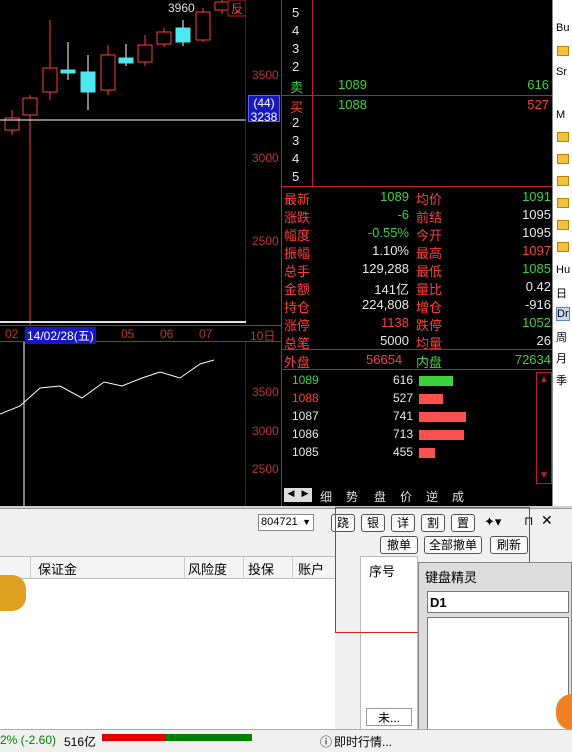 The width and height of the screenshot is (572, 752). Describe the element at coordinates (305, 495) in the screenshot. I see `tab-next-icon: ▶` at that location.